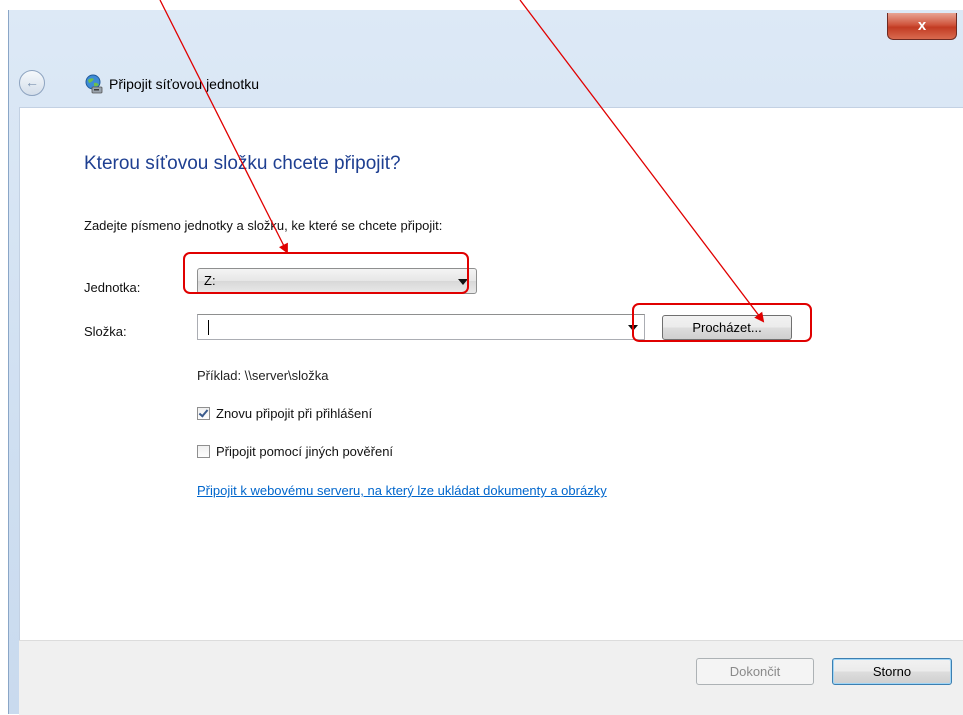 The width and height of the screenshot is (963, 715). I want to click on back-button: ←, so click(32, 83).